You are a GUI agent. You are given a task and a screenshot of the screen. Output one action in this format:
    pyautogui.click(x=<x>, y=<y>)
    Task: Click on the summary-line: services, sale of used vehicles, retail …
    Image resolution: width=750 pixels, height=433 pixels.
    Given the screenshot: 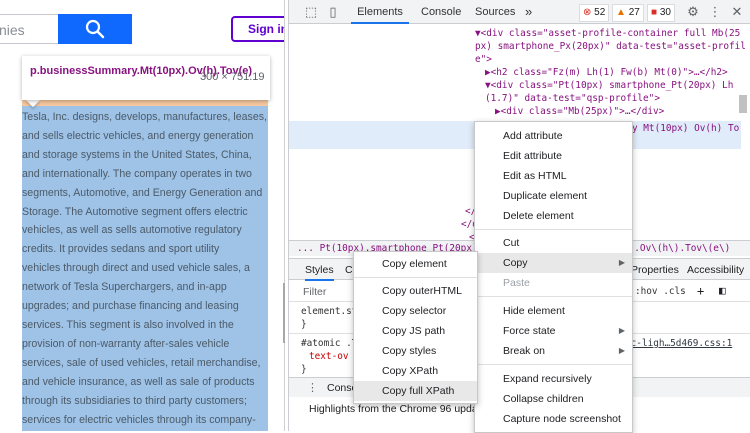 What is the action you would take?
    pyautogui.click(x=141, y=362)
    